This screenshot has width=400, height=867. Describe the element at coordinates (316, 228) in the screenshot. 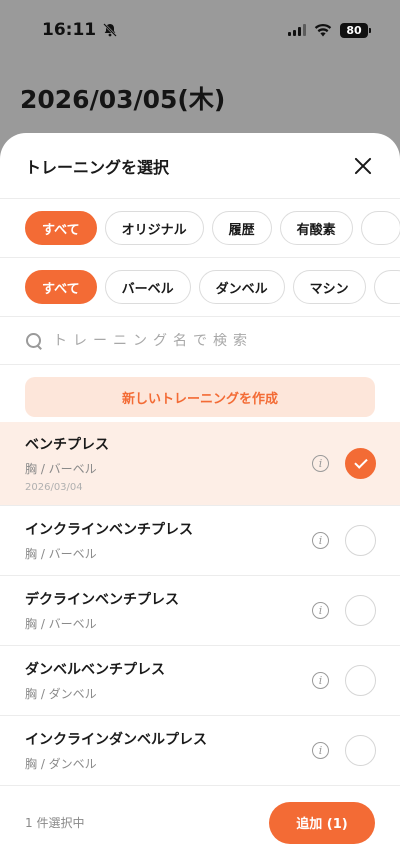

I see `filter-chip-cardio: 有酸素` at that location.